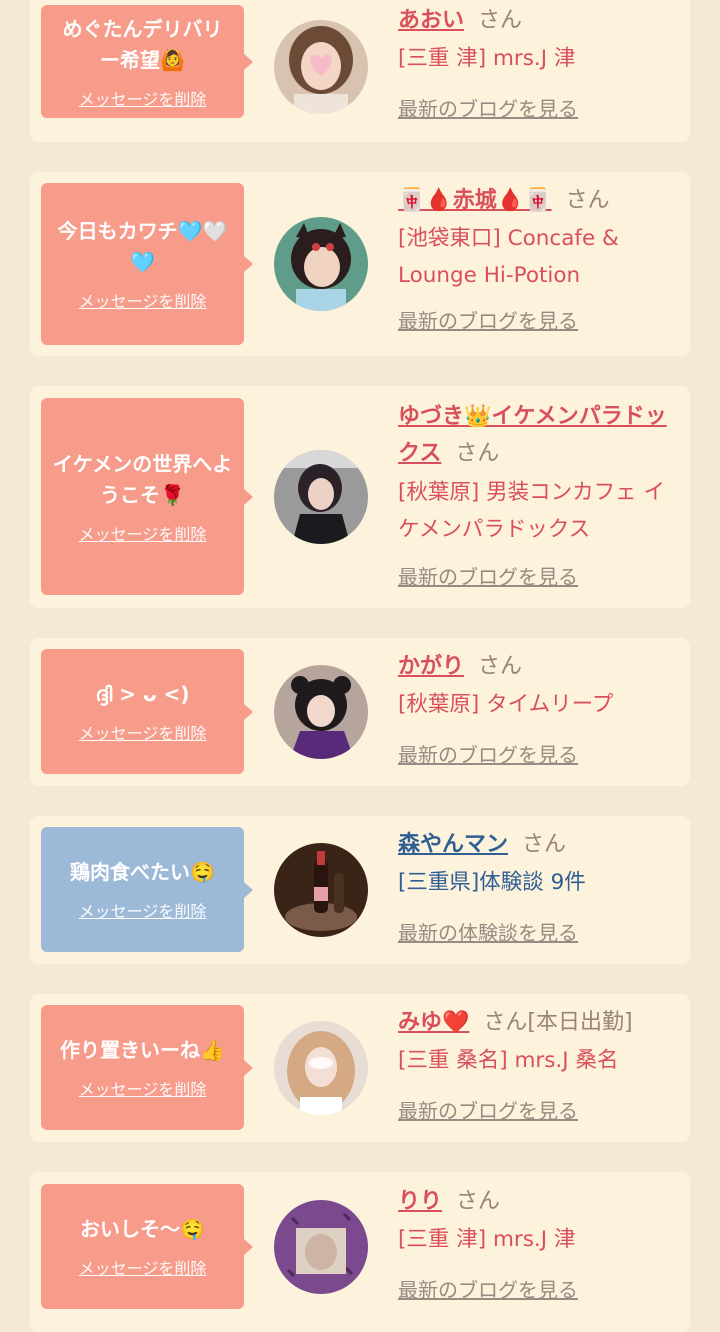  I want to click on latest-report-link: 最新の体験談を見る, so click(537, 933).